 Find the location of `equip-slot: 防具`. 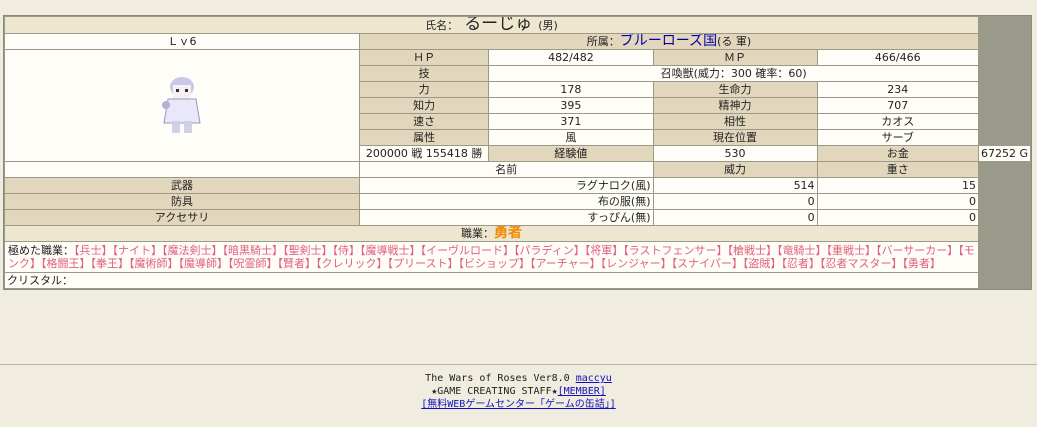

equip-slot: 防具 is located at coordinates (182, 201).